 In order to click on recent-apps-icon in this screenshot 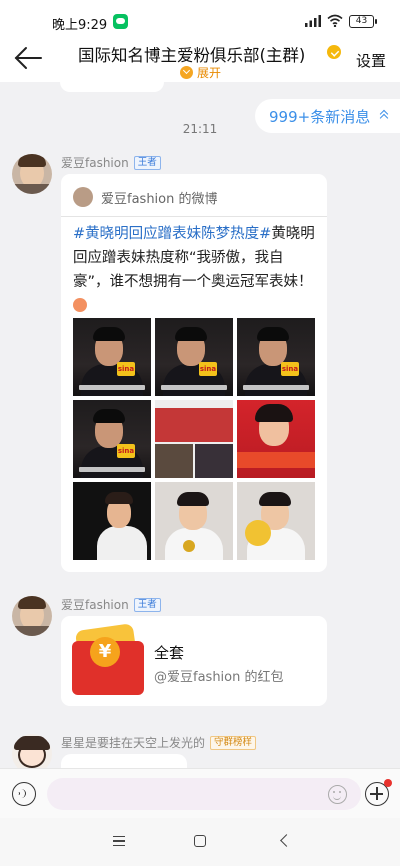, I will do `click(119, 841)`.